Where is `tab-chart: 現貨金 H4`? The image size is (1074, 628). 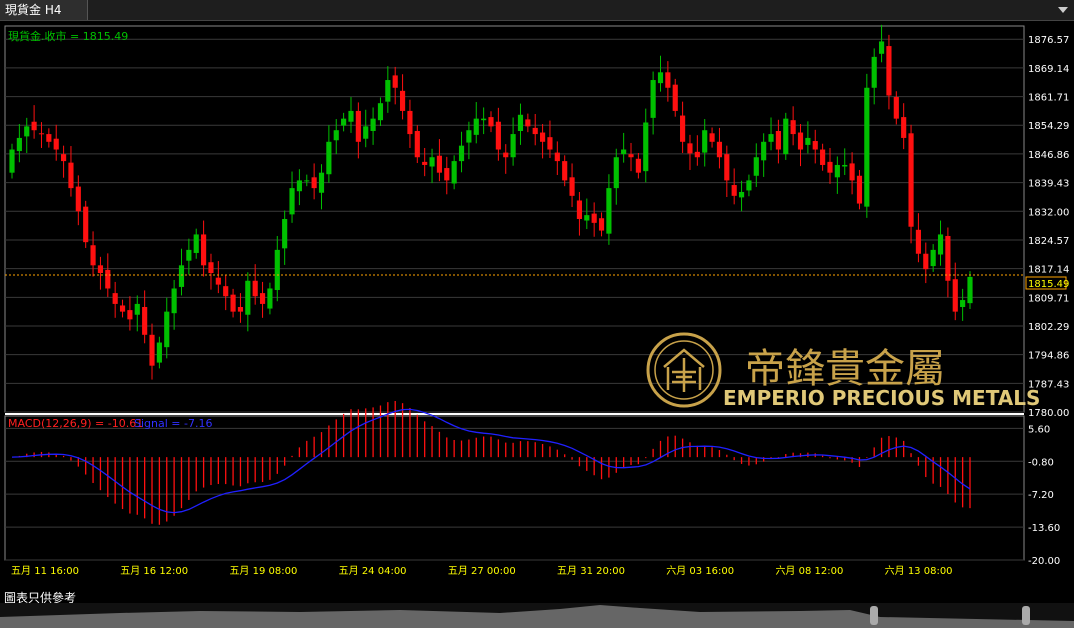
tab-chart: 現貨金 H4 is located at coordinates (44, 10).